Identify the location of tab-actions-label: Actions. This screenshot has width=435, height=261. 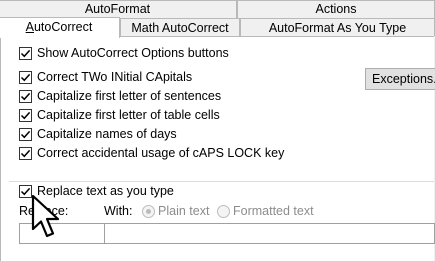
(336, 9).